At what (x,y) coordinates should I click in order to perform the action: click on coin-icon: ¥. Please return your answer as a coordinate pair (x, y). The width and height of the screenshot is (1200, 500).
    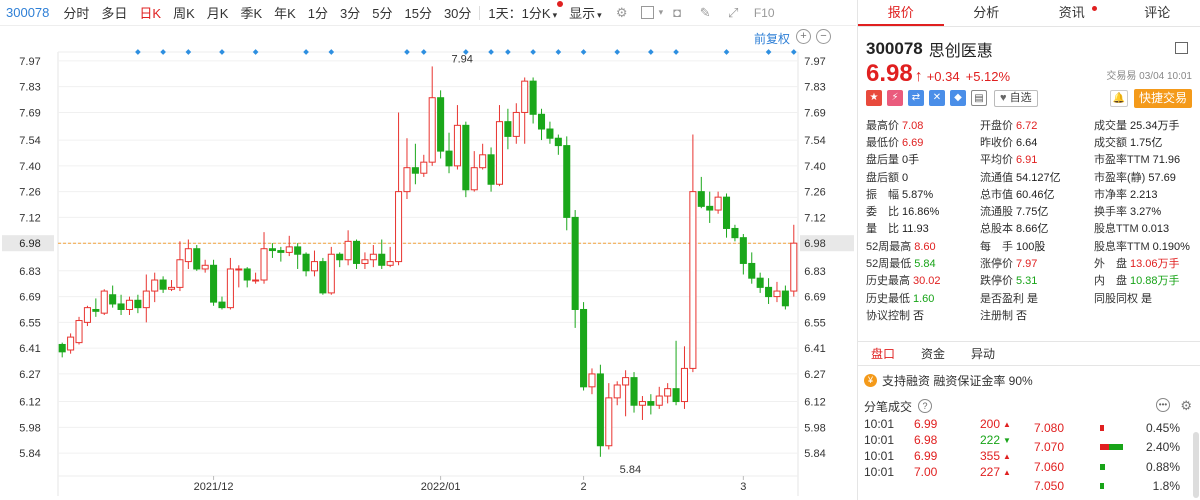
    Looking at the image, I should click on (870, 380).